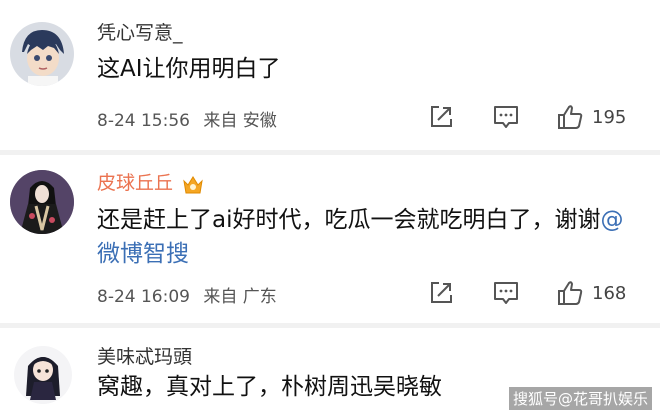 The image size is (660, 416). Describe the element at coordinates (143, 297) in the screenshot. I see `comment-date: 8-24 16:09` at that location.